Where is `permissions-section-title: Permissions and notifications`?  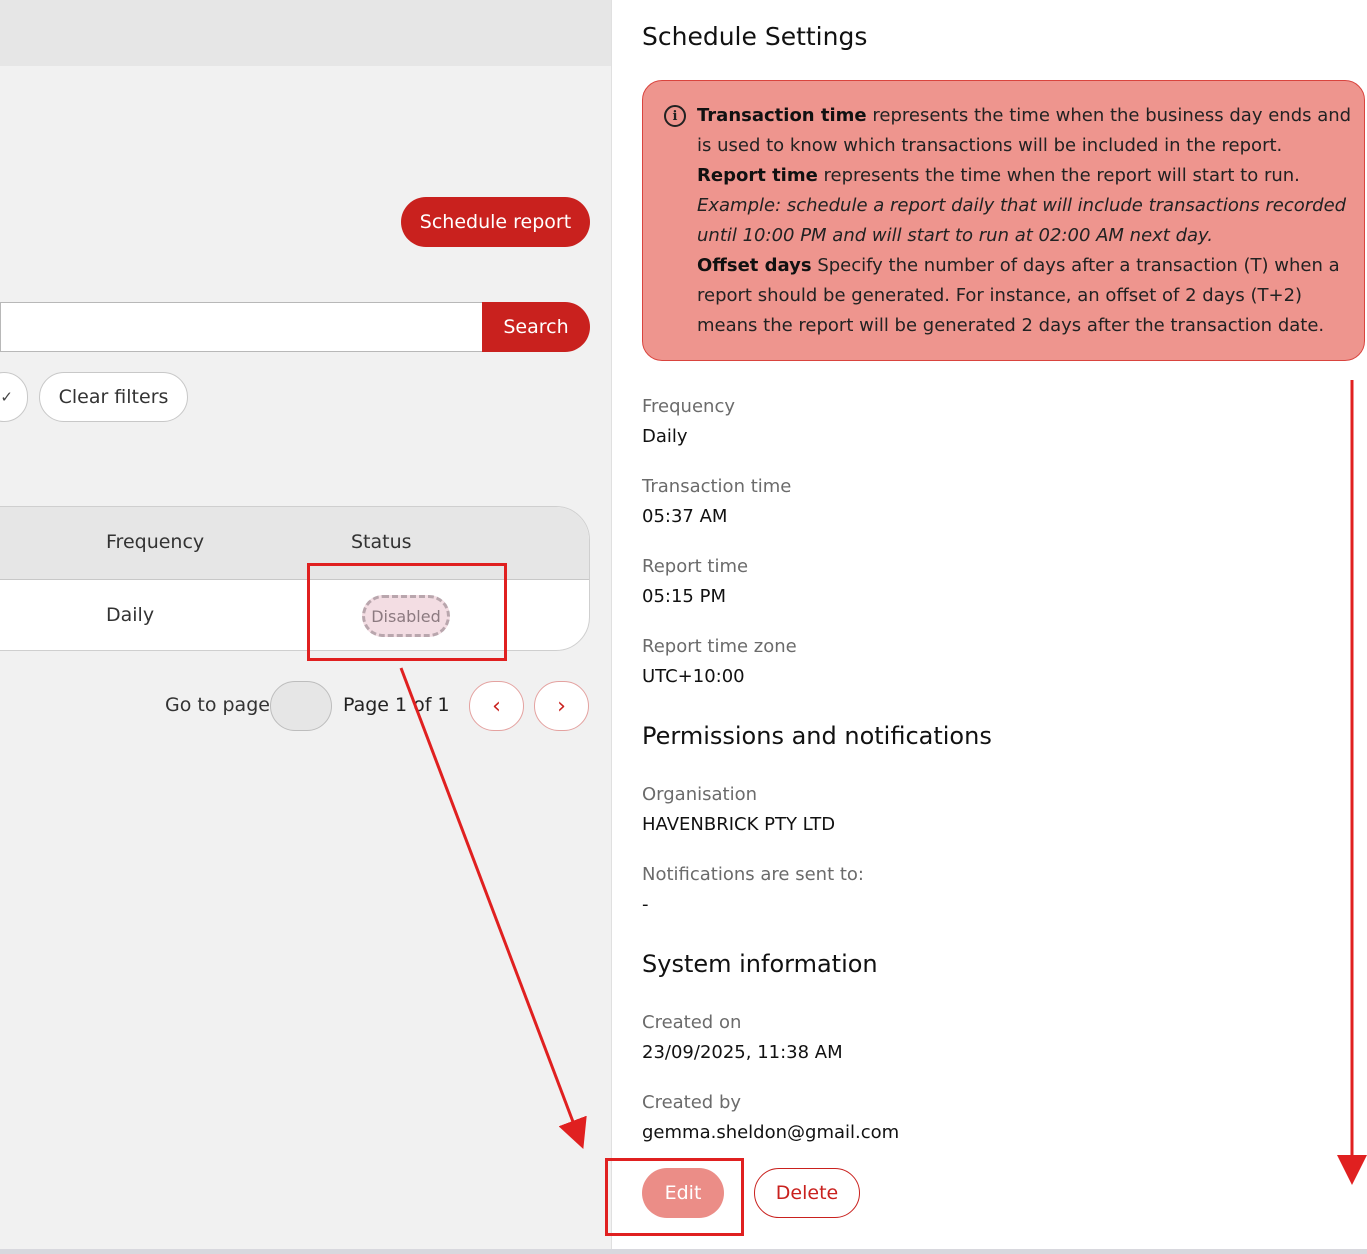
permissions-section-title: Permissions and notifications is located at coordinates (817, 736).